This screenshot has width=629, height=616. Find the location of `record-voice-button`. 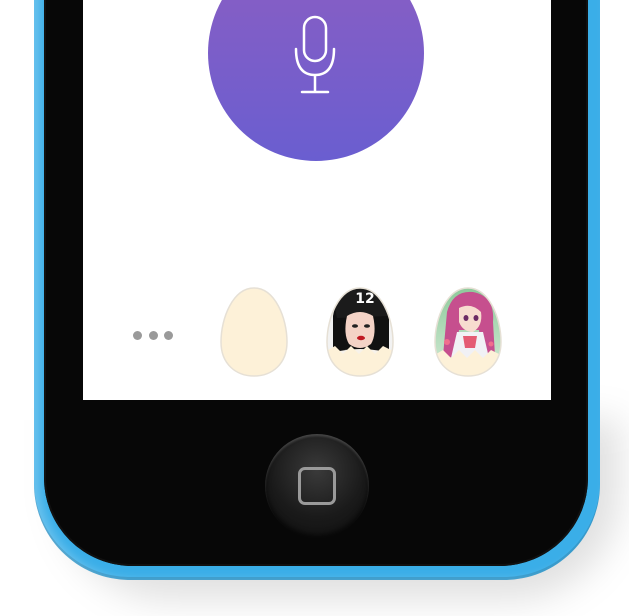

record-voice-button is located at coordinates (316, 80).